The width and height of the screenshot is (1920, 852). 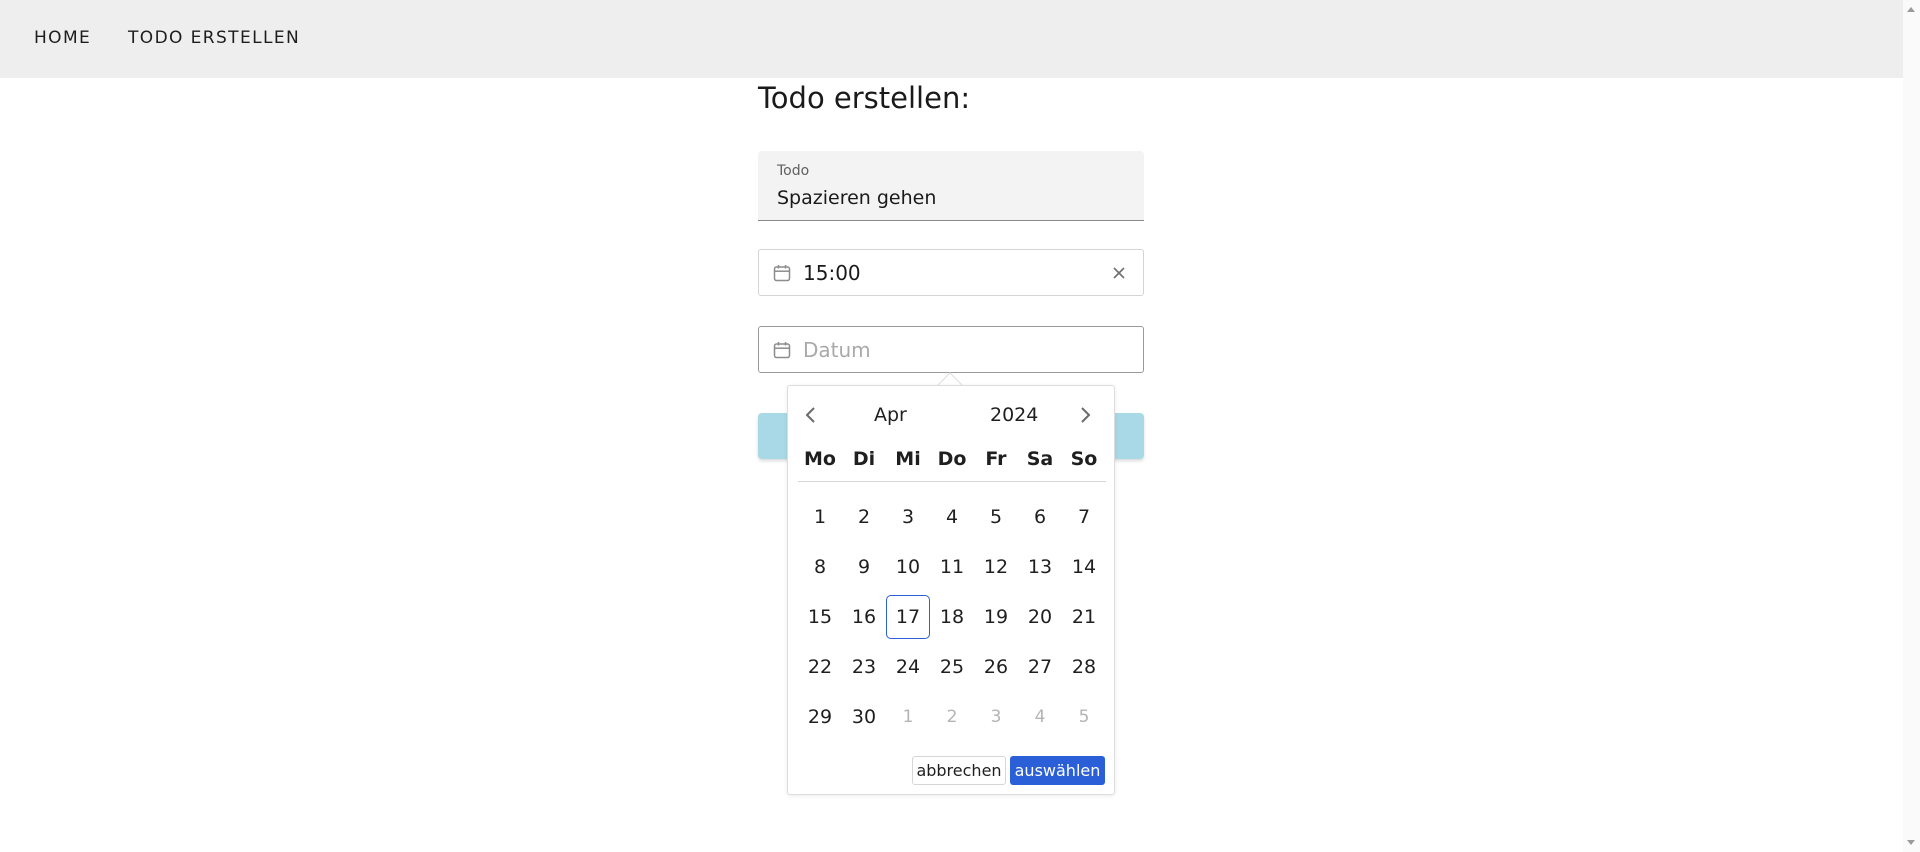 I want to click on day-number: 15, so click(x=820, y=617).